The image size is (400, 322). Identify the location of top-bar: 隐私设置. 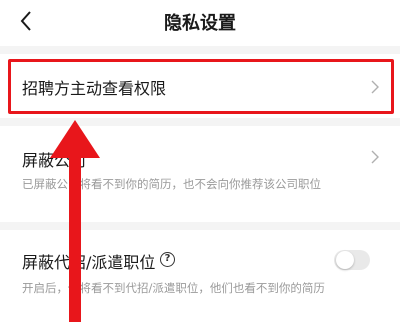
(200, 22).